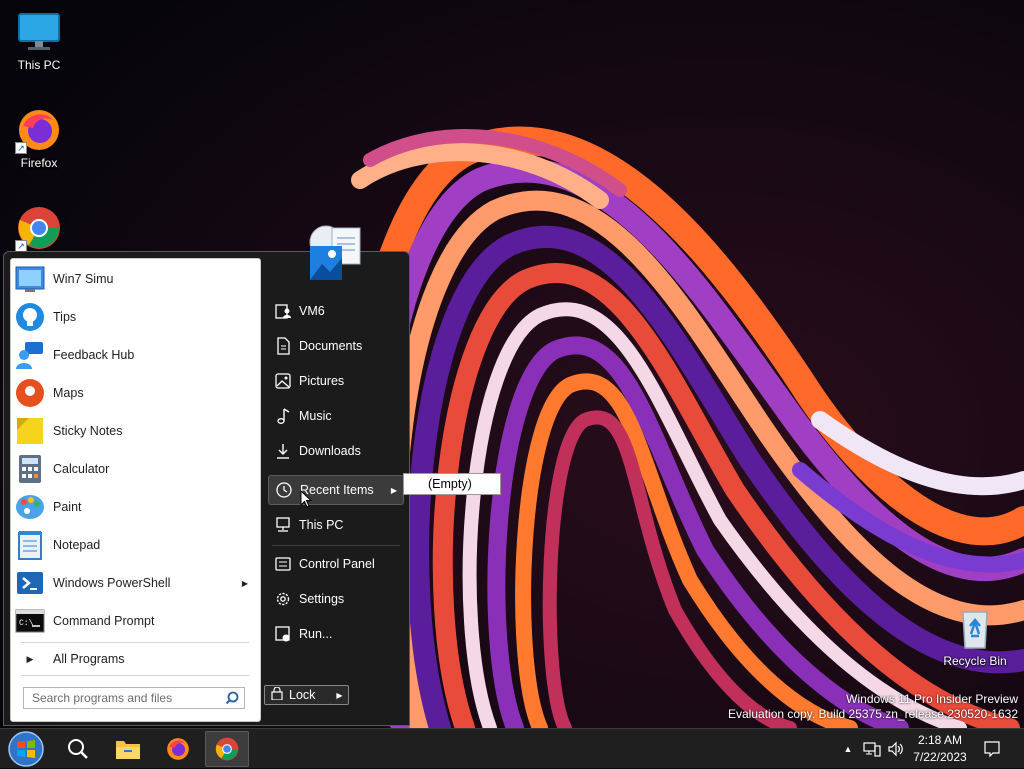 This screenshot has width=1024, height=769. What do you see at coordinates (283, 416) in the screenshot?
I see `music-icon` at bounding box center [283, 416].